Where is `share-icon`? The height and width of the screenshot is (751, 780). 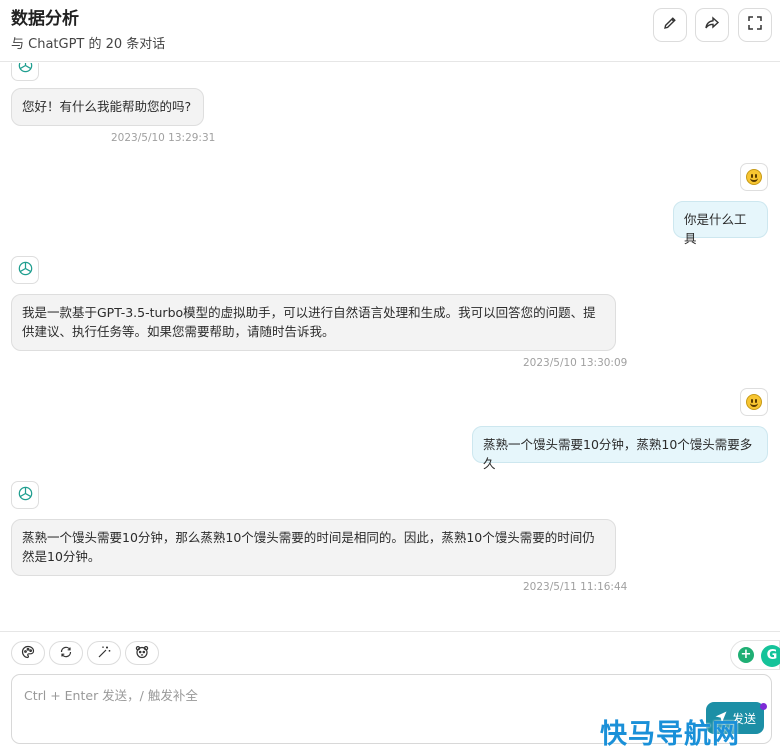 share-icon is located at coordinates (712, 25).